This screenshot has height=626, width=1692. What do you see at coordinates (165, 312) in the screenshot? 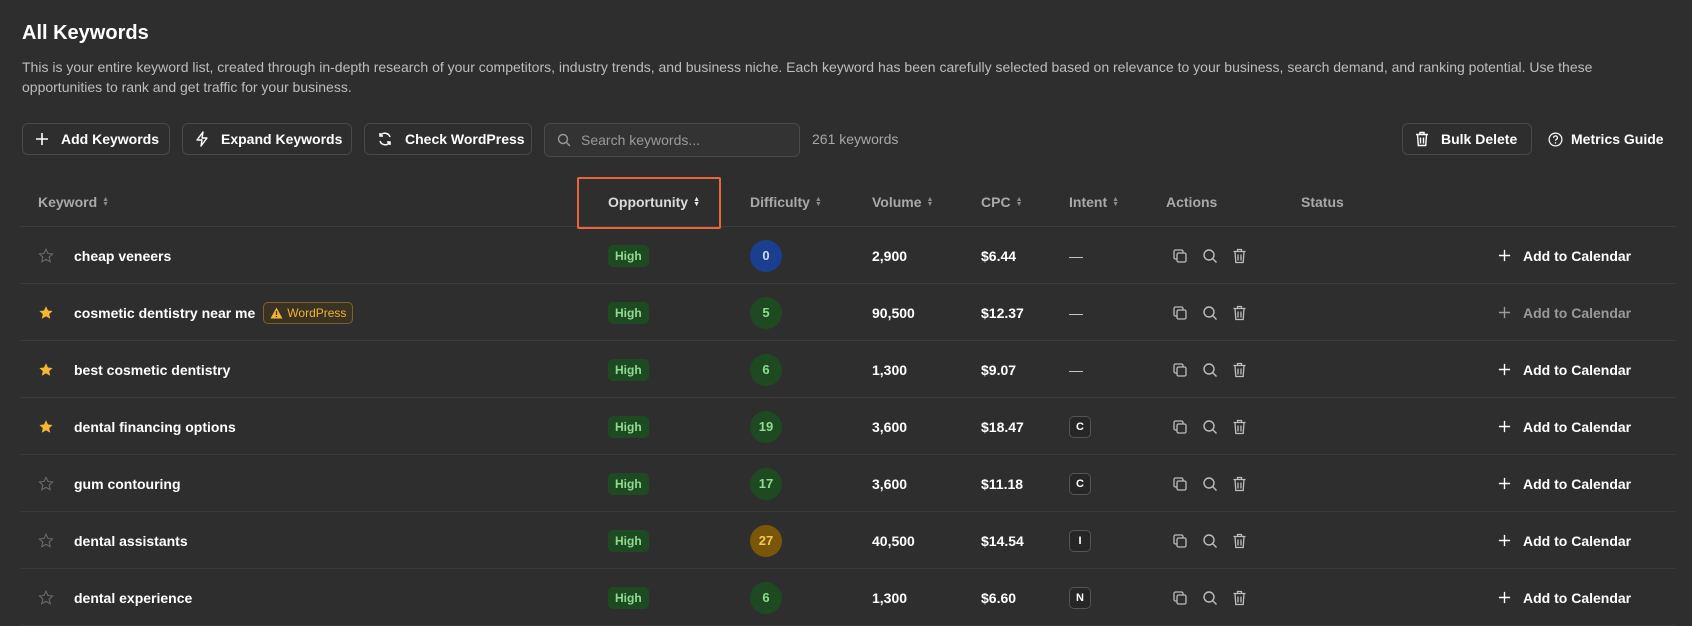
I see `keyword-text: cosmetic dentistry near me` at bounding box center [165, 312].